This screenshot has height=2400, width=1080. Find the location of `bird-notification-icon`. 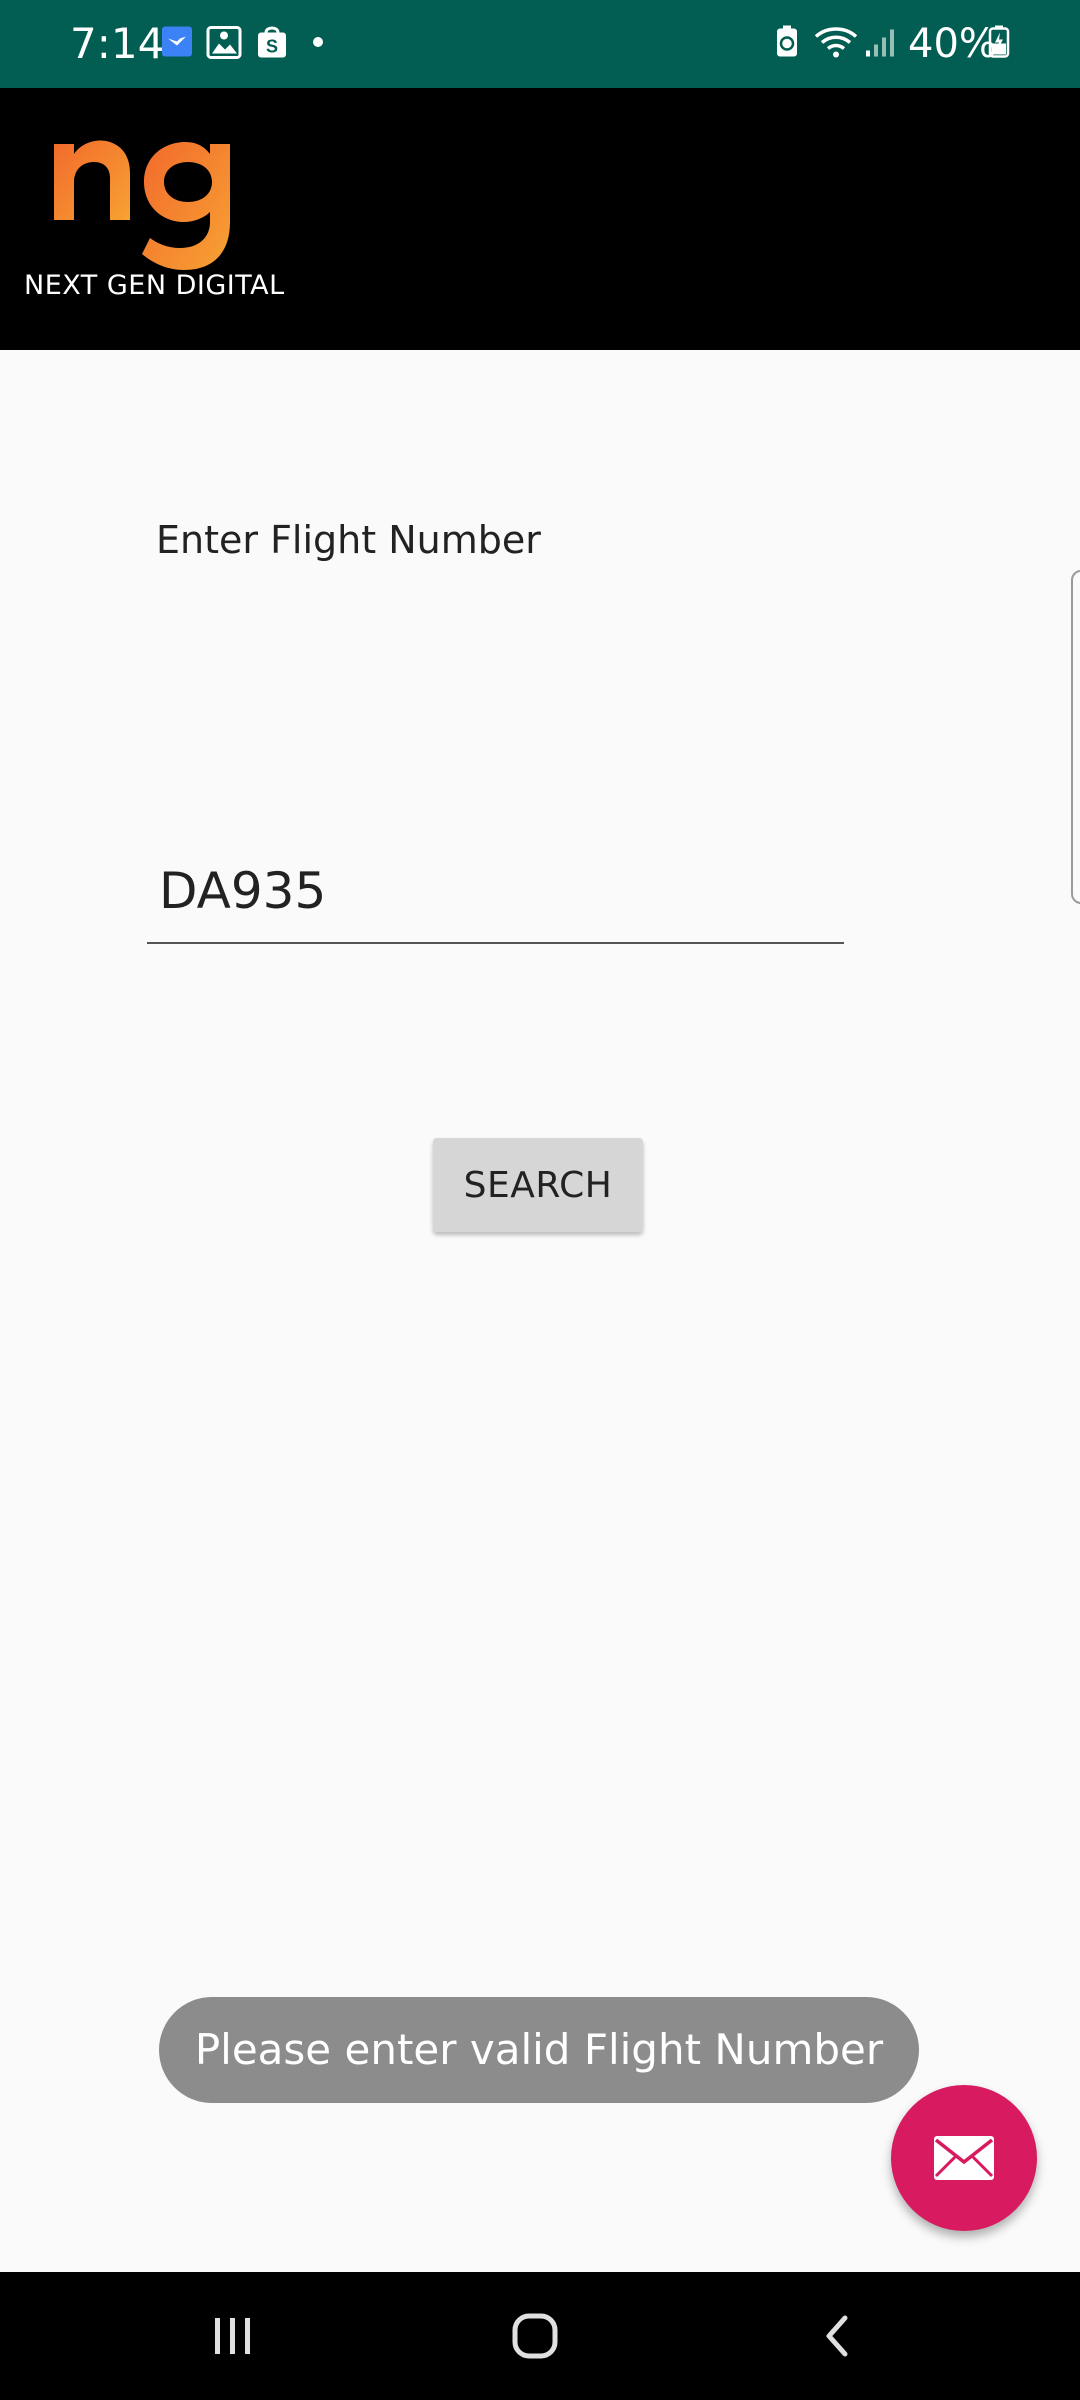

bird-notification-icon is located at coordinates (177, 44).